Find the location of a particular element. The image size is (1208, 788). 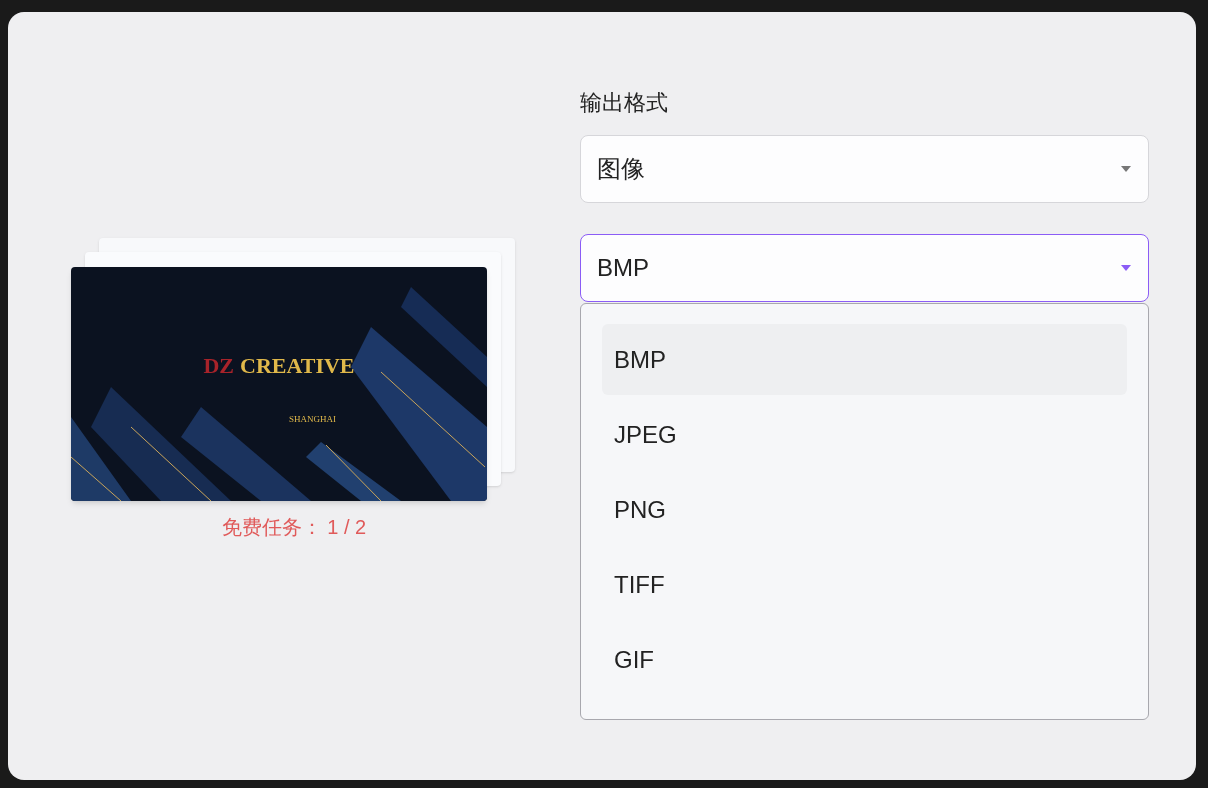

format-option: TIFF is located at coordinates (864, 584).